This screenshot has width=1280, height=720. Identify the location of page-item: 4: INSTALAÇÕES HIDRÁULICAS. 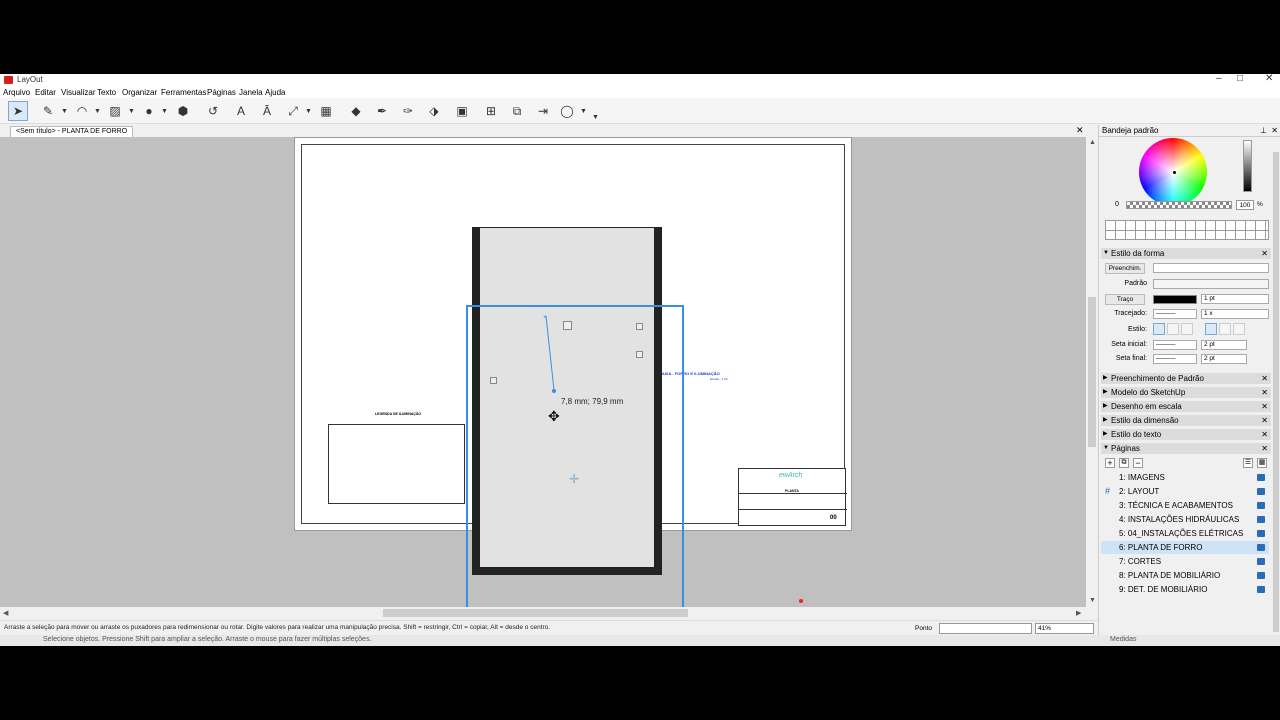
(1185, 519).